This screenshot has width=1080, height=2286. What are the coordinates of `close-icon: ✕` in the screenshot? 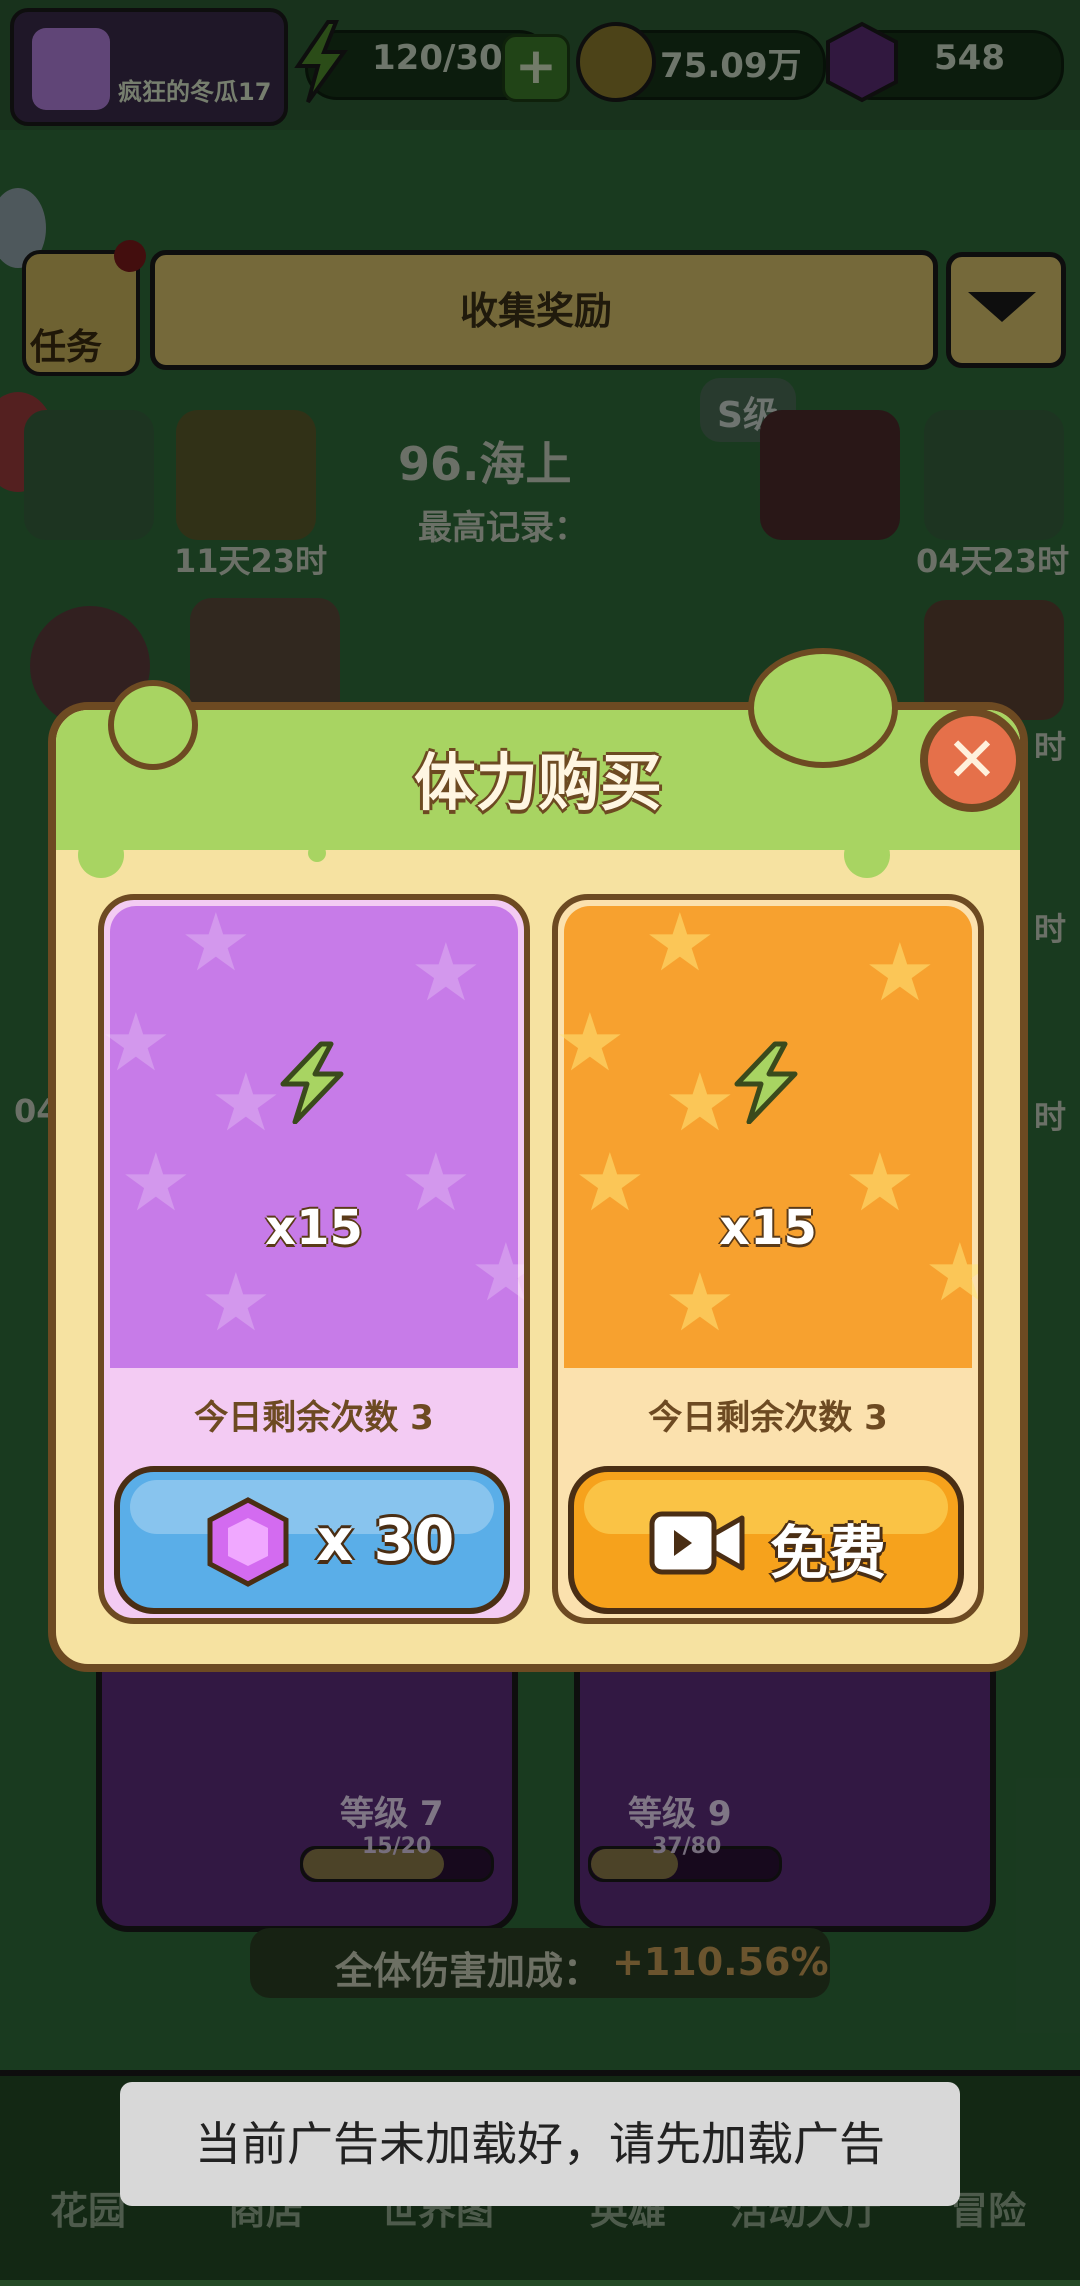 It's located at (972, 759).